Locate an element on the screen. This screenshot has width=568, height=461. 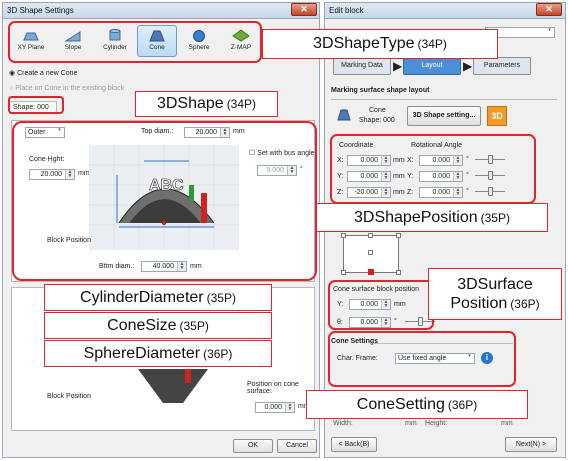
cone-shape-number: Shape: 000 is located at coordinates (377, 120).